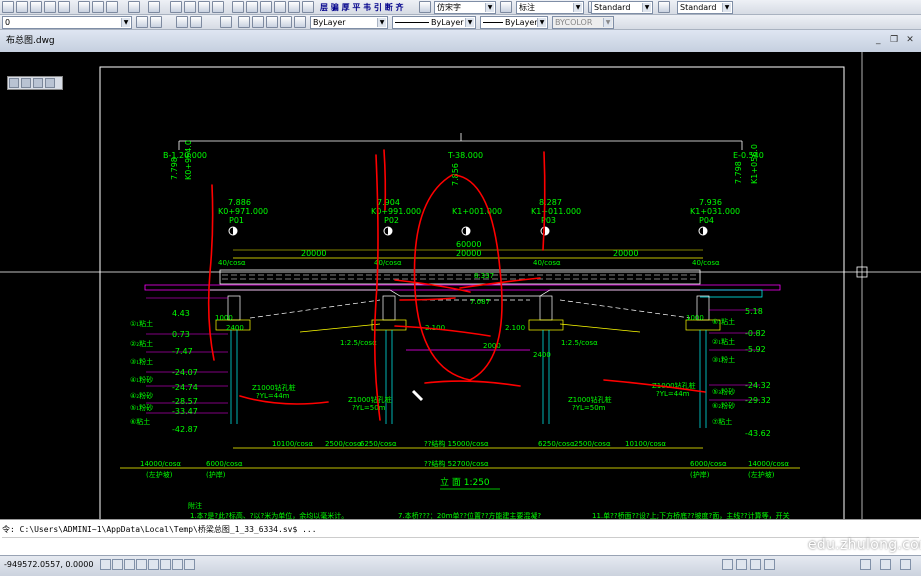  I want to click on cut-icon, so click(84, 7).